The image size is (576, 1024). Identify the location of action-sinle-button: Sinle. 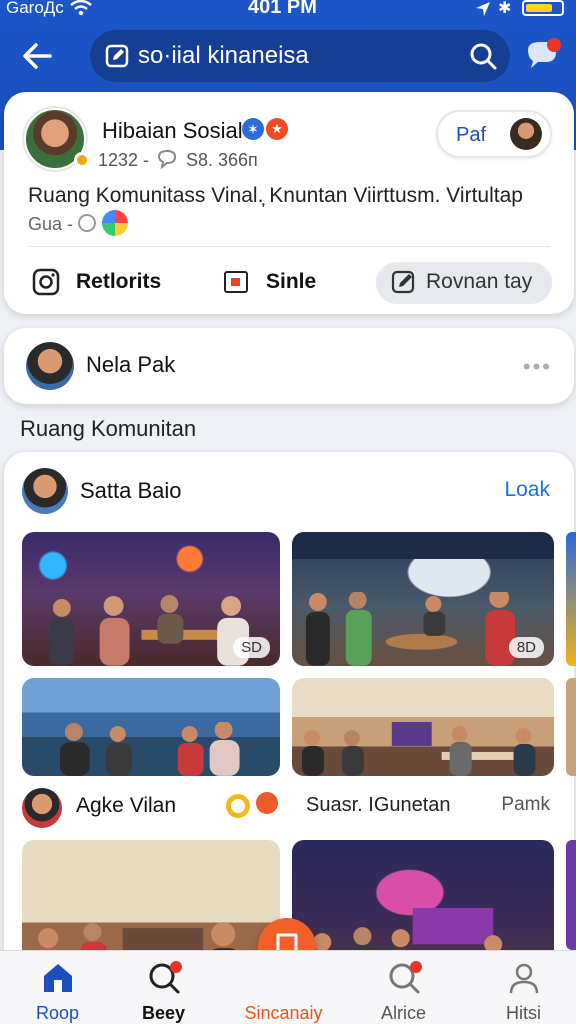
(287, 283).